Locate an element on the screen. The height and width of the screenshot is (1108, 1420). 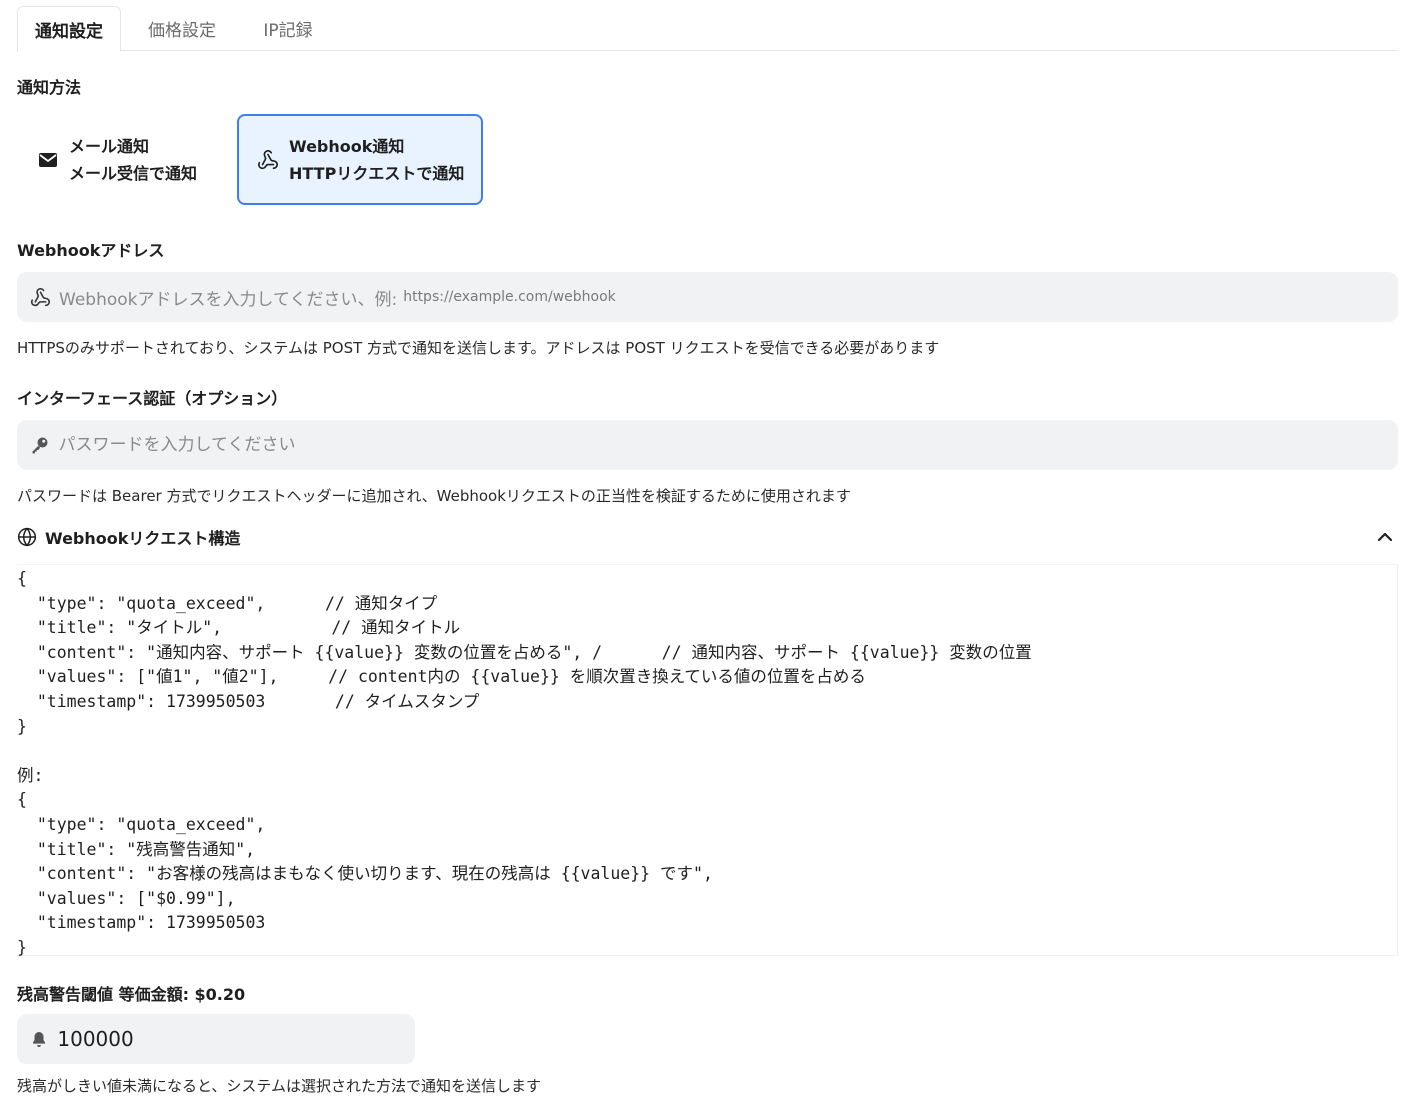
webhook-option-title: Webhook通知 is located at coordinates (347, 146).